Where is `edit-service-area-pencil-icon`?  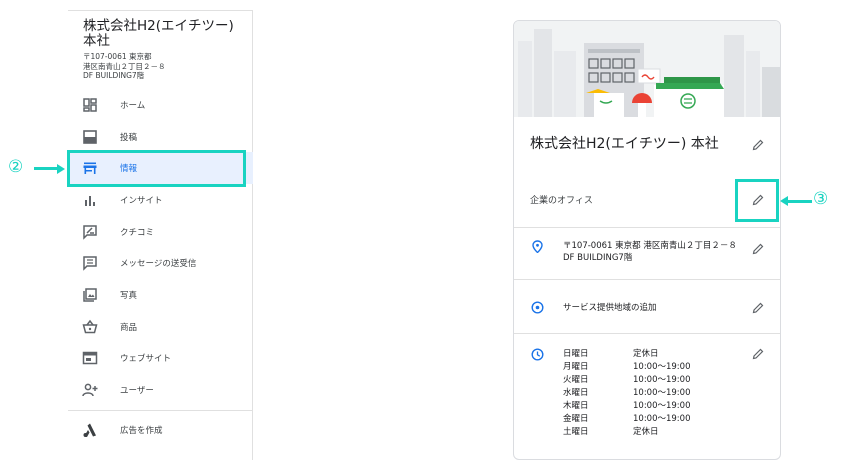
edit-service-area-pencil-icon is located at coordinates (758, 308).